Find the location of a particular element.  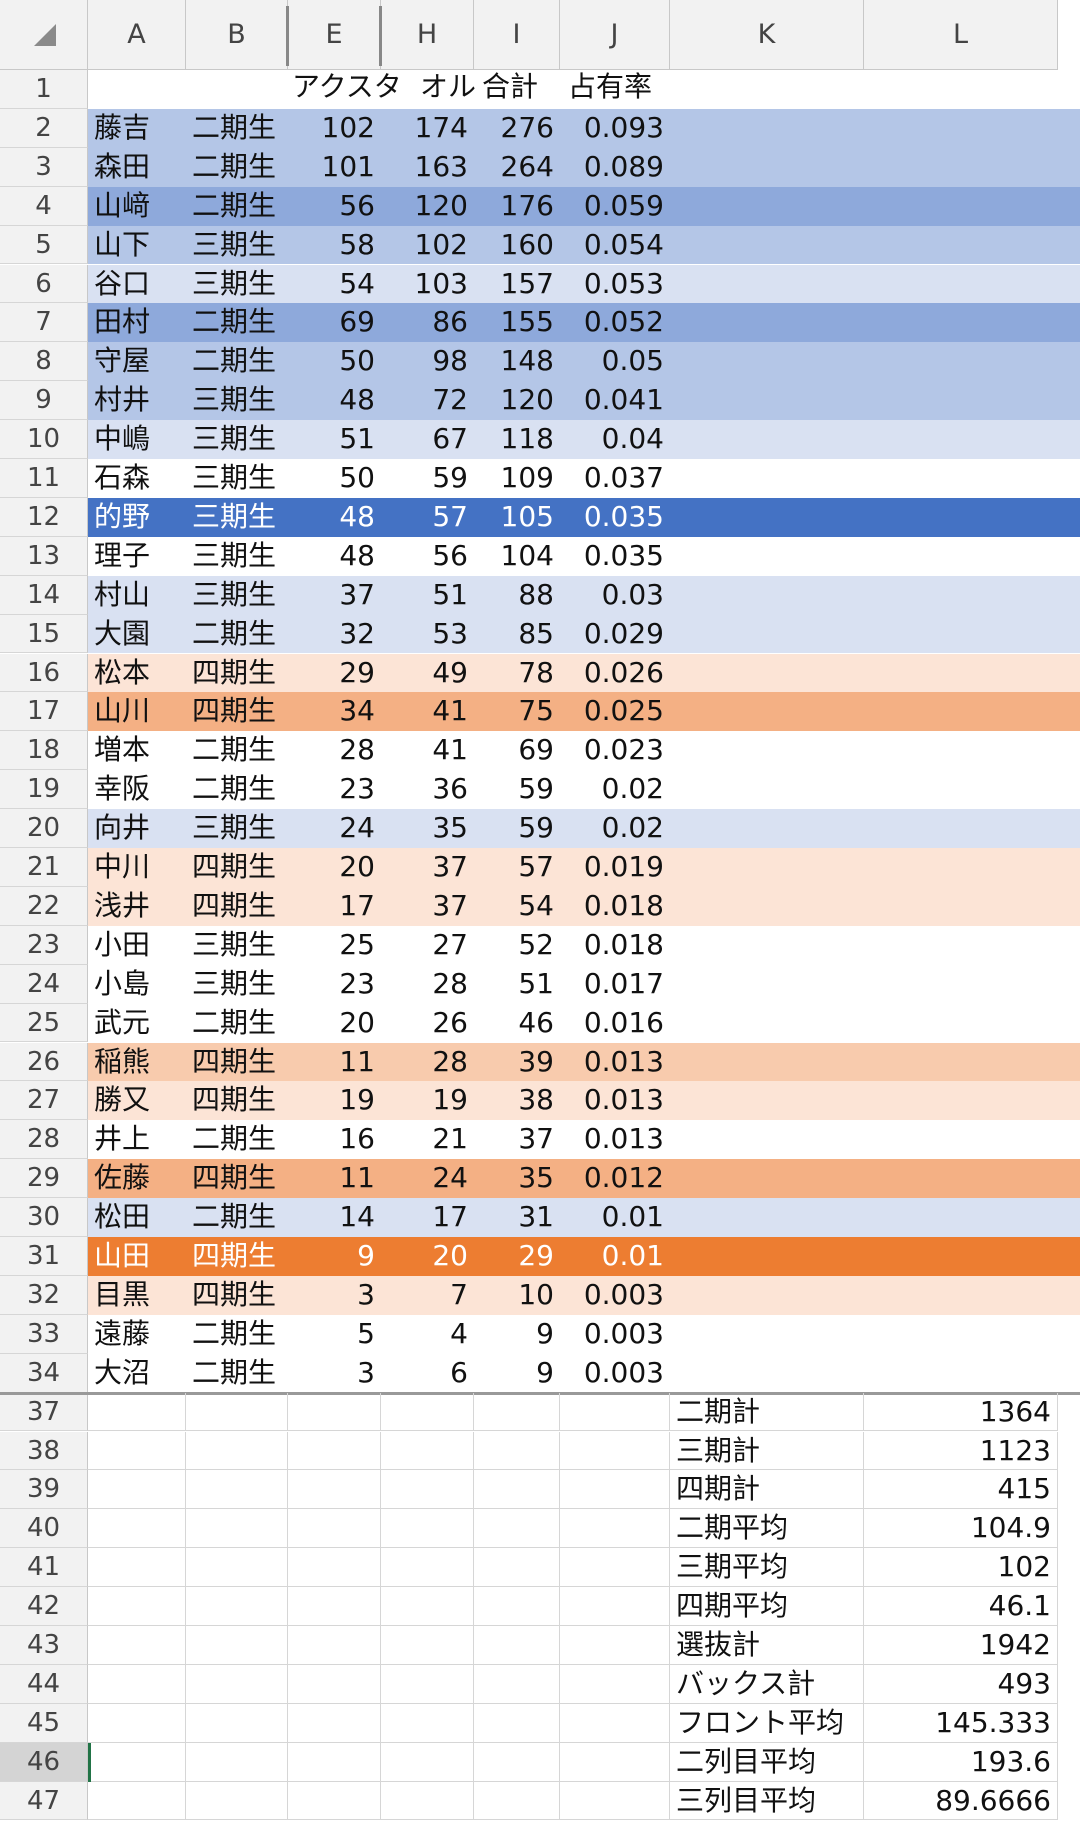

column-header-e: E is located at coordinates (334, 35).